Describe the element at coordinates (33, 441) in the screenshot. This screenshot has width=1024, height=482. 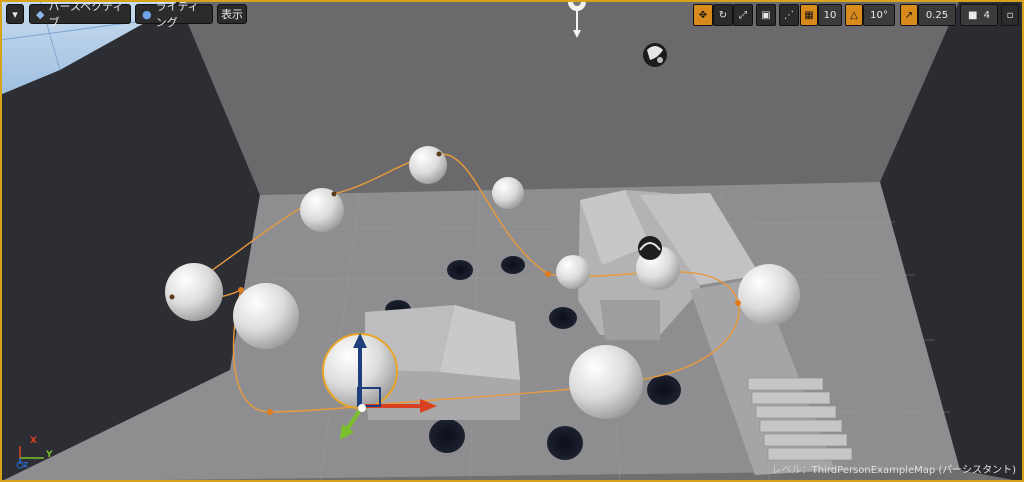
I see `axis-x-label: X` at that location.